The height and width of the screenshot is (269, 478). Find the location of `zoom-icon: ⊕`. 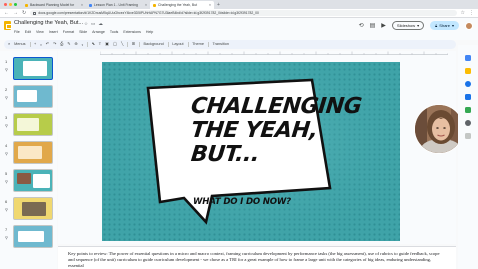

zoom-icon: ⊕ is located at coordinates (75, 44).